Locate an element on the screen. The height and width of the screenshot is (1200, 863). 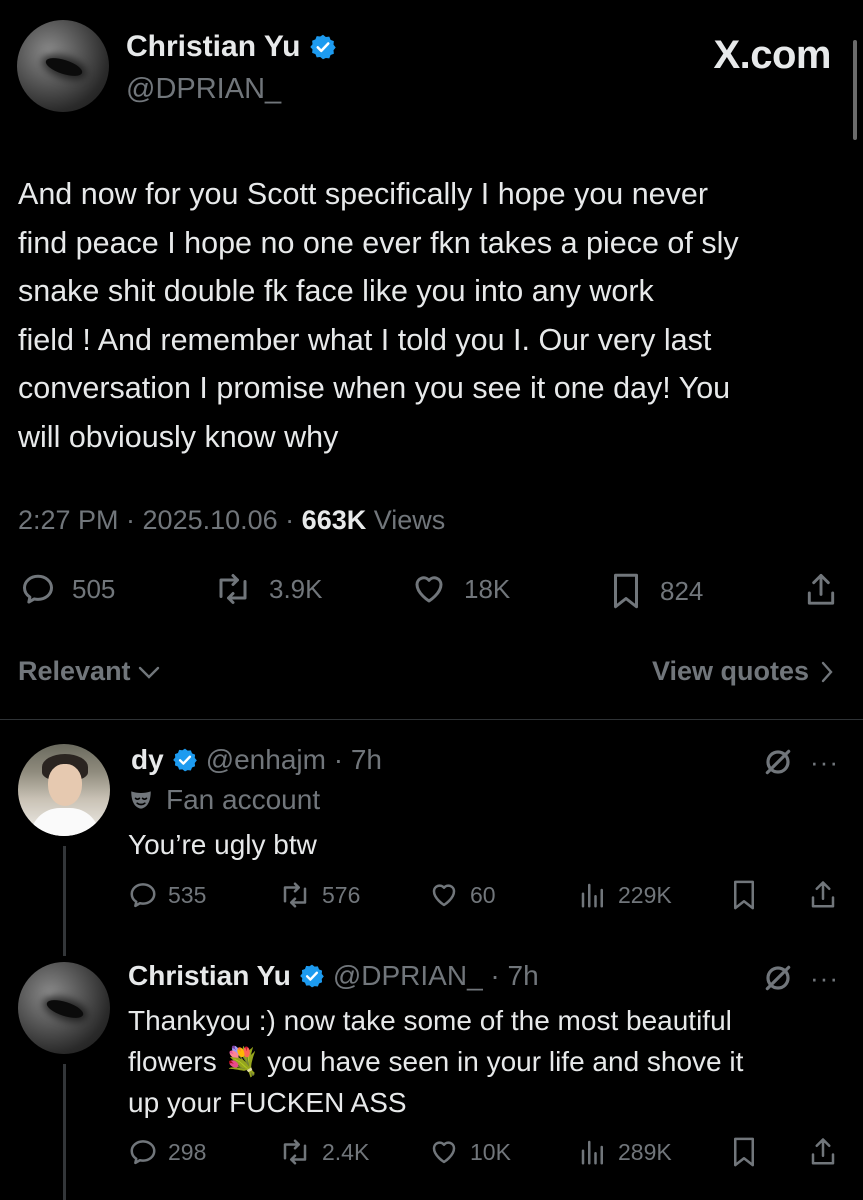
like-count: 10K is located at coordinates (490, 1151).